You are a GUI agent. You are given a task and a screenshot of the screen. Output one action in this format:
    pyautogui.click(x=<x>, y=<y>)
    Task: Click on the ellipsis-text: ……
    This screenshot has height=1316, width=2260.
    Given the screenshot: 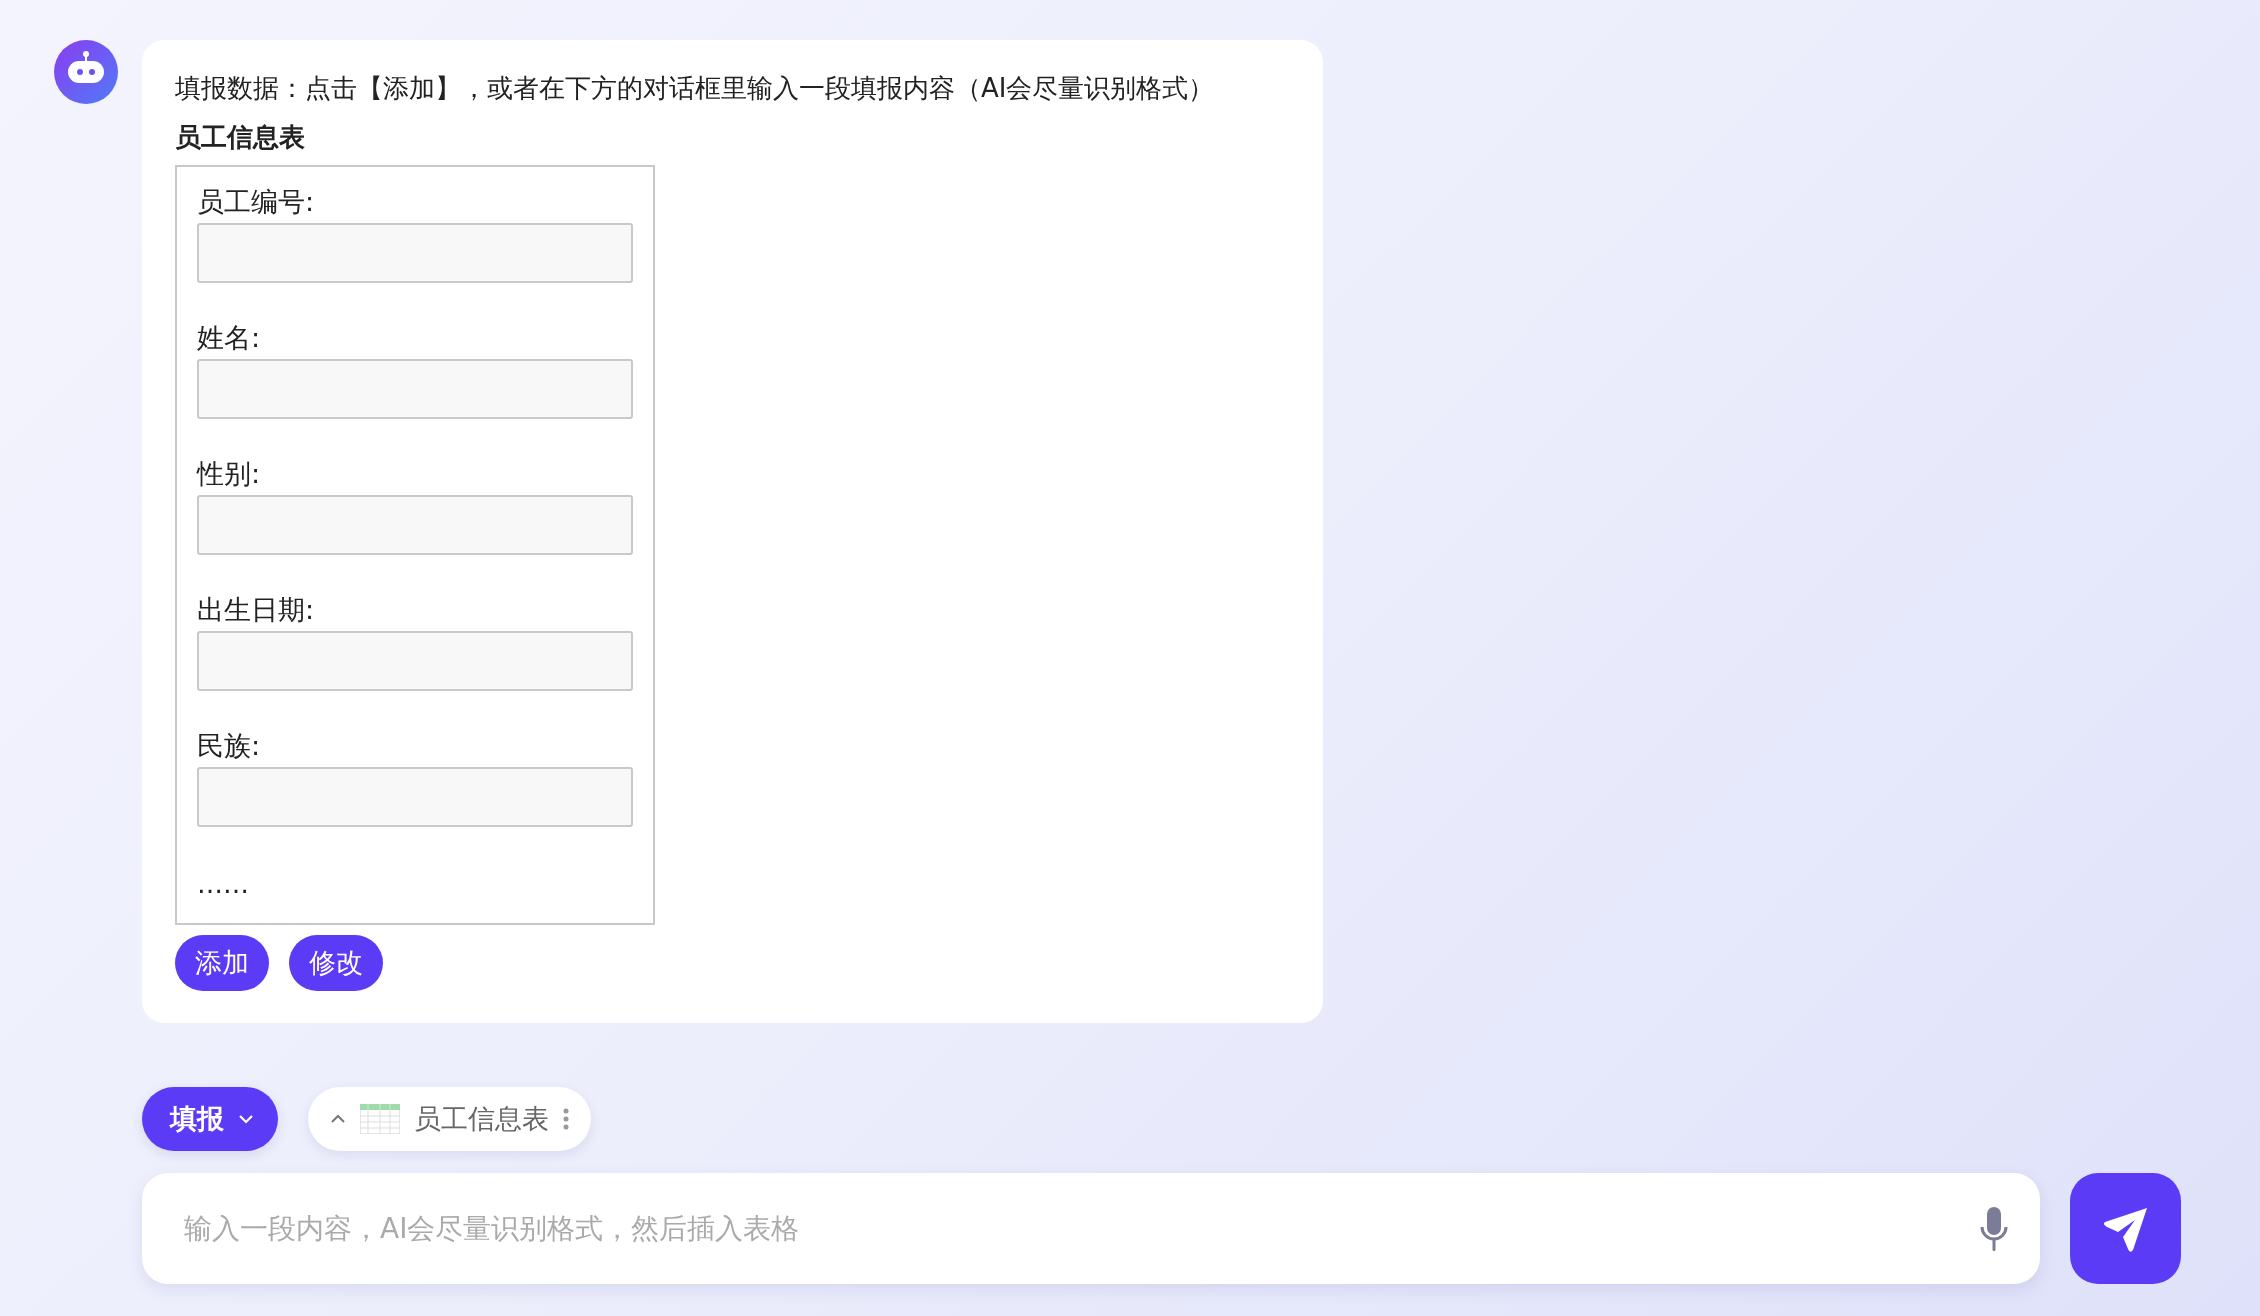 What is the action you would take?
    pyautogui.click(x=223, y=884)
    